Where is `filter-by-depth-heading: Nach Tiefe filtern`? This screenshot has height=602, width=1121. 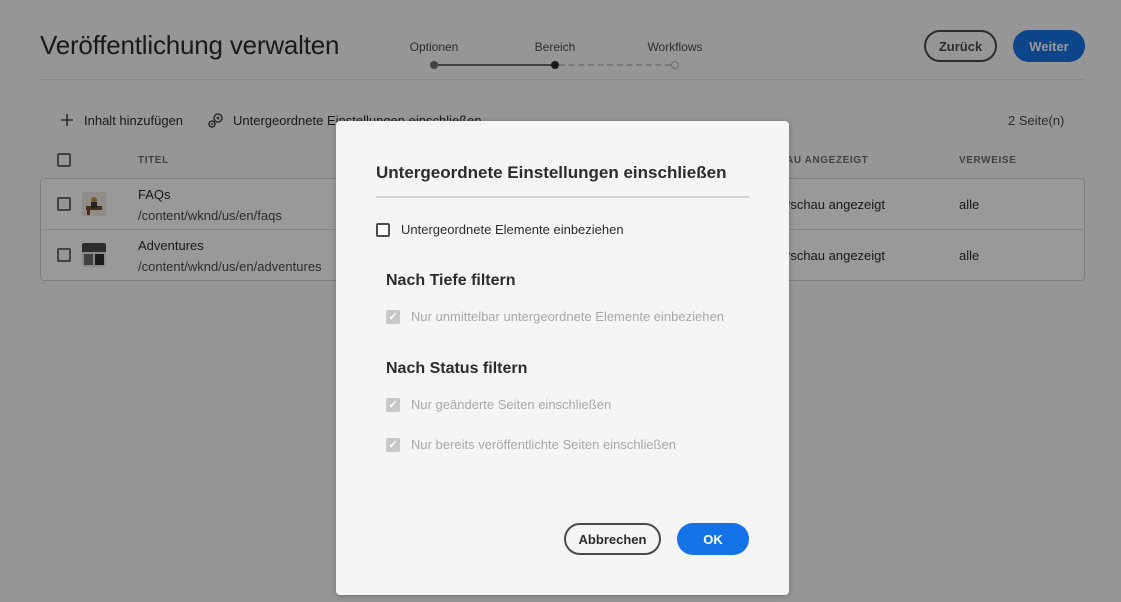 filter-by-depth-heading: Nach Tiefe filtern is located at coordinates (451, 280).